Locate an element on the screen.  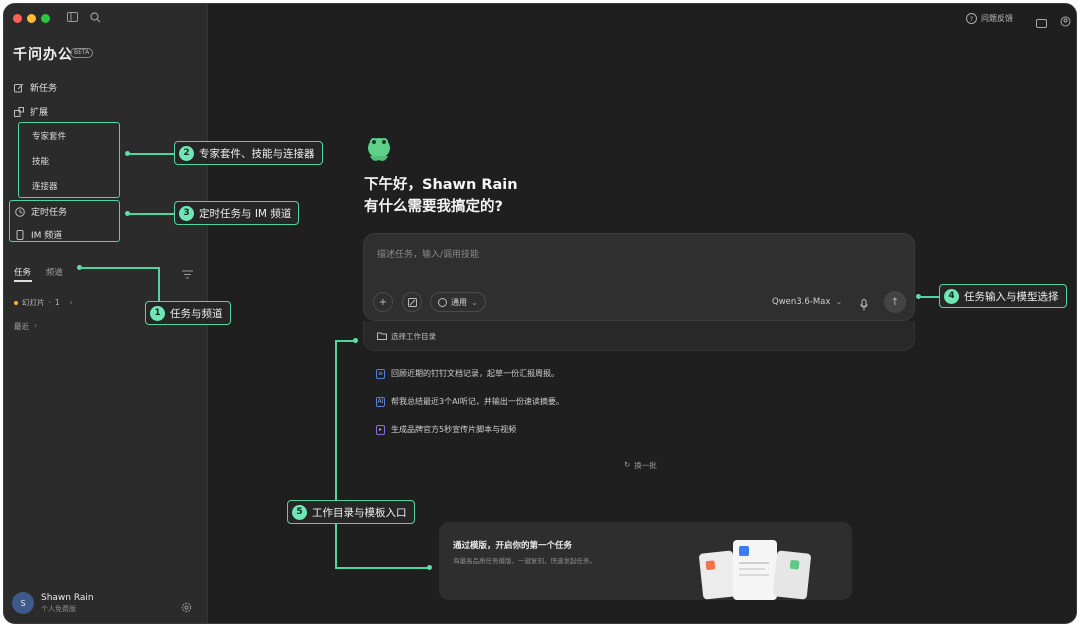
user-name: Shawn Rain is located at coordinates (67, 597).